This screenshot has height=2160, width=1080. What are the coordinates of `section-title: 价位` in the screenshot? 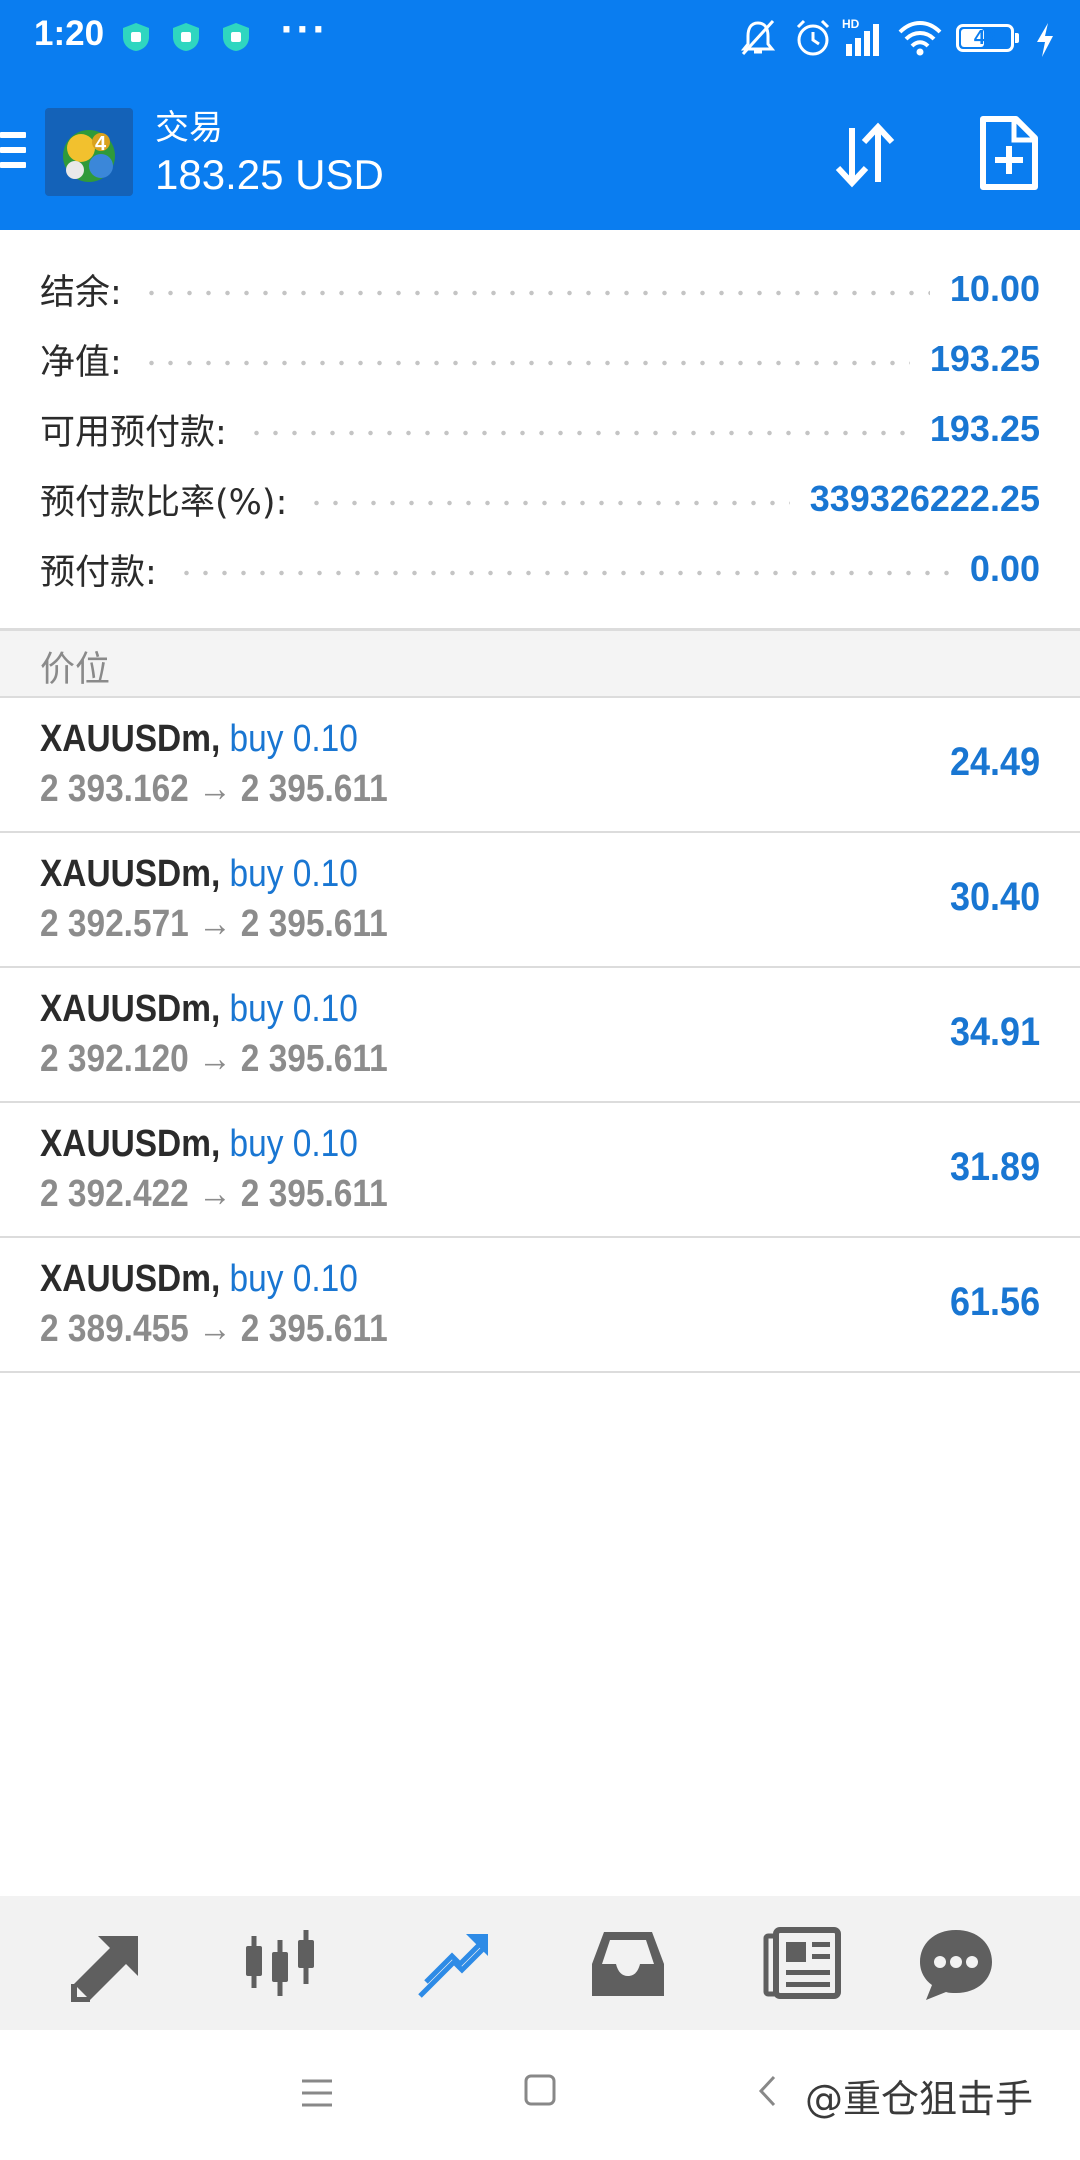 It's located at (75, 670).